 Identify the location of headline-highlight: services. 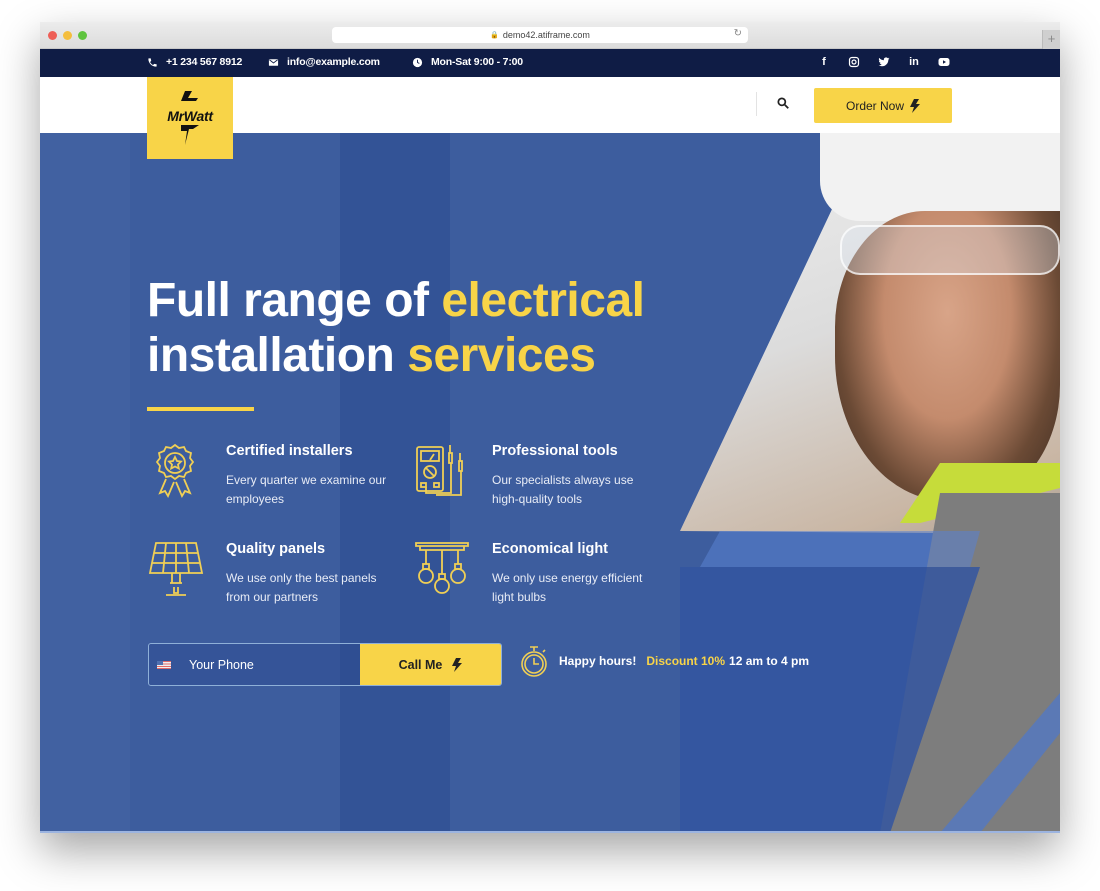
(501, 355).